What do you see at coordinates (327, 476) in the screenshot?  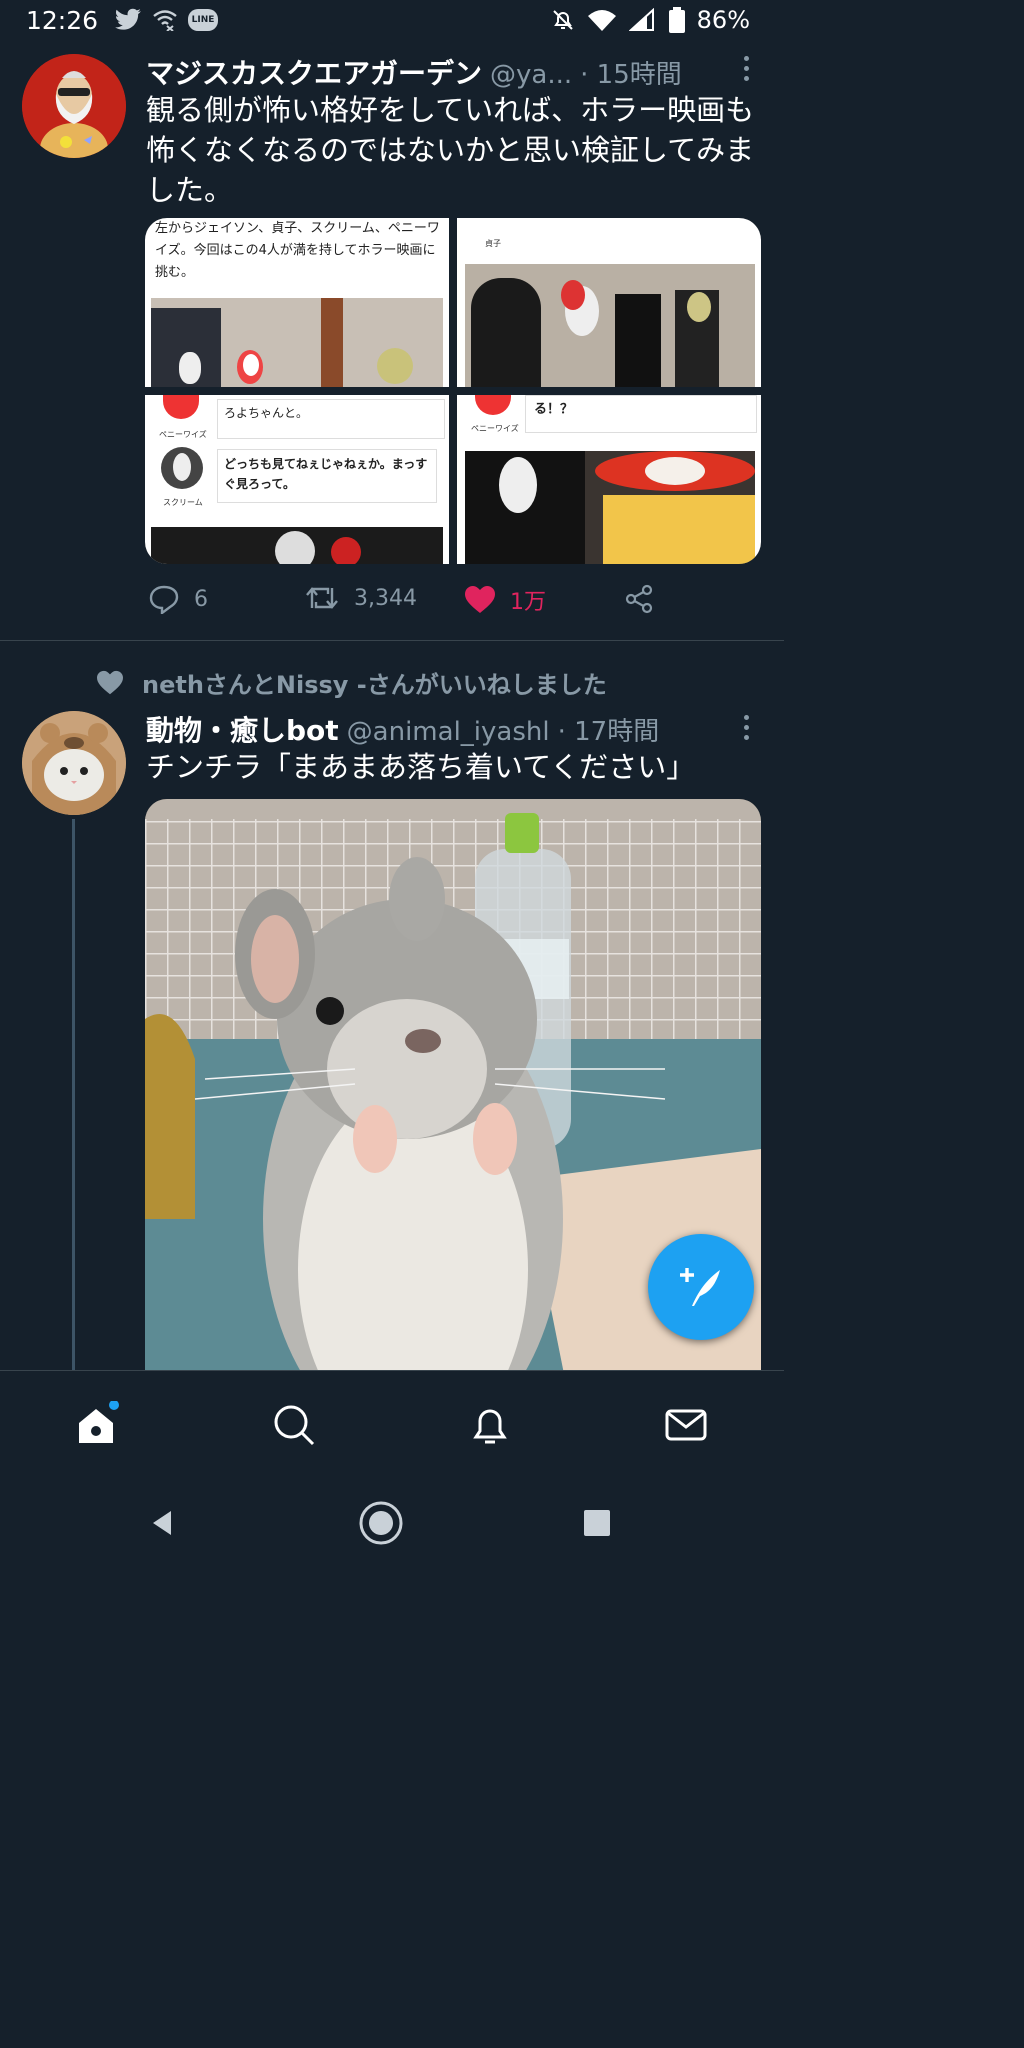 I see `speech-bubble: どっちも見てねぇじゃねぇか。まっすぐ見ろって。` at bounding box center [327, 476].